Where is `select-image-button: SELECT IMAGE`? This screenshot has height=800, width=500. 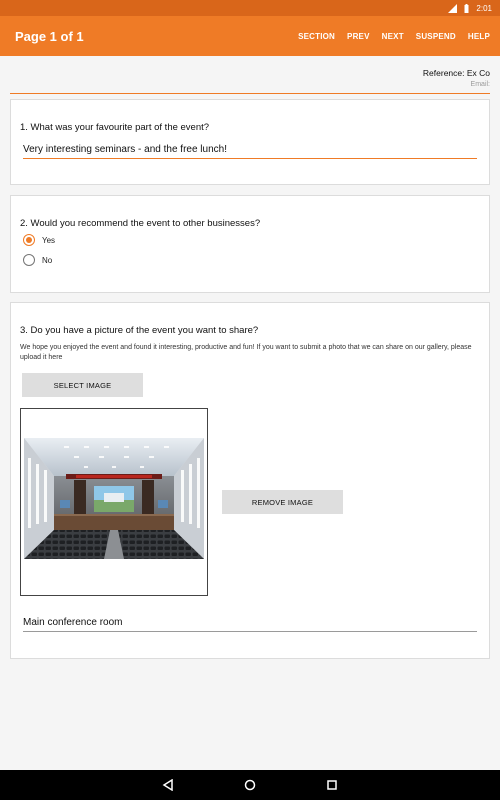
select-image-button: SELECT IMAGE is located at coordinates (82, 385).